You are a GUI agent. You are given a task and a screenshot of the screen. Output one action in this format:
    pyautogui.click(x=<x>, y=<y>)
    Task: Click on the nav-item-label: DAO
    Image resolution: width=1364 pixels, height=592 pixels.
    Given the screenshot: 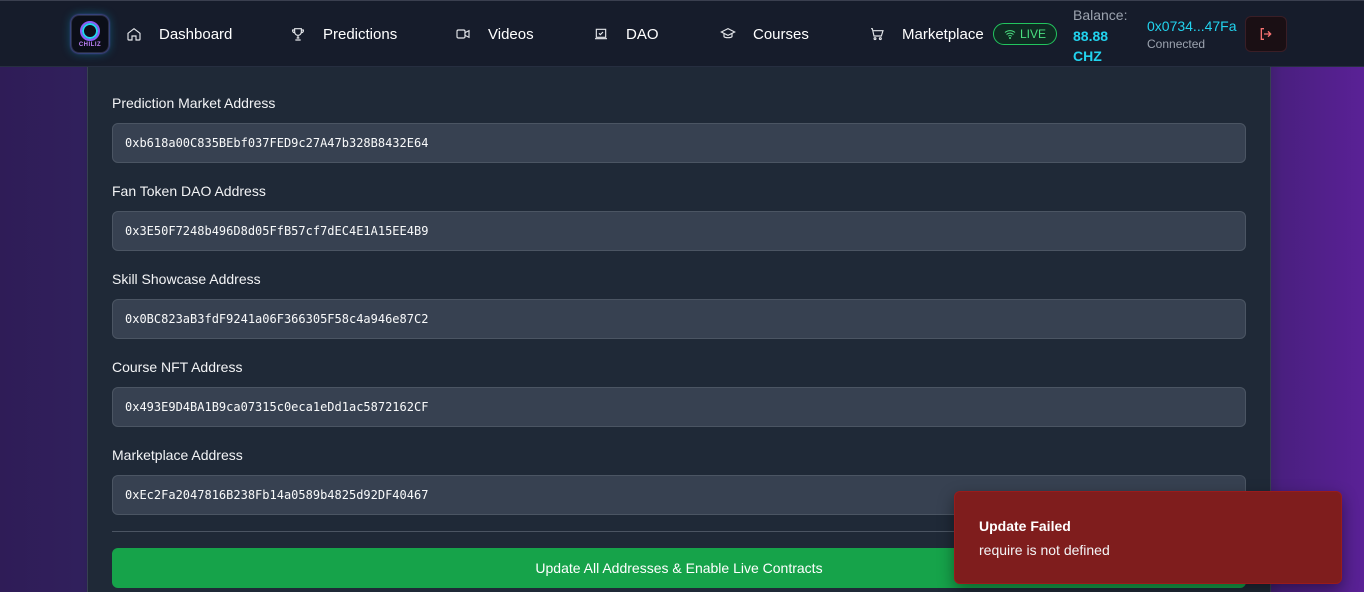 What is the action you would take?
    pyautogui.click(x=642, y=34)
    